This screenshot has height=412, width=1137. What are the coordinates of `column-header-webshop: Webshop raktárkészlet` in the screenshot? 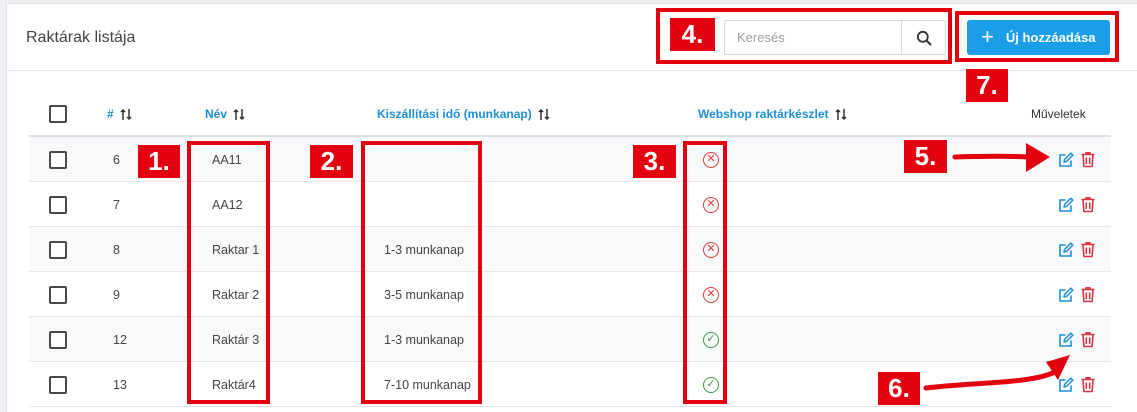 It's located at (772, 114).